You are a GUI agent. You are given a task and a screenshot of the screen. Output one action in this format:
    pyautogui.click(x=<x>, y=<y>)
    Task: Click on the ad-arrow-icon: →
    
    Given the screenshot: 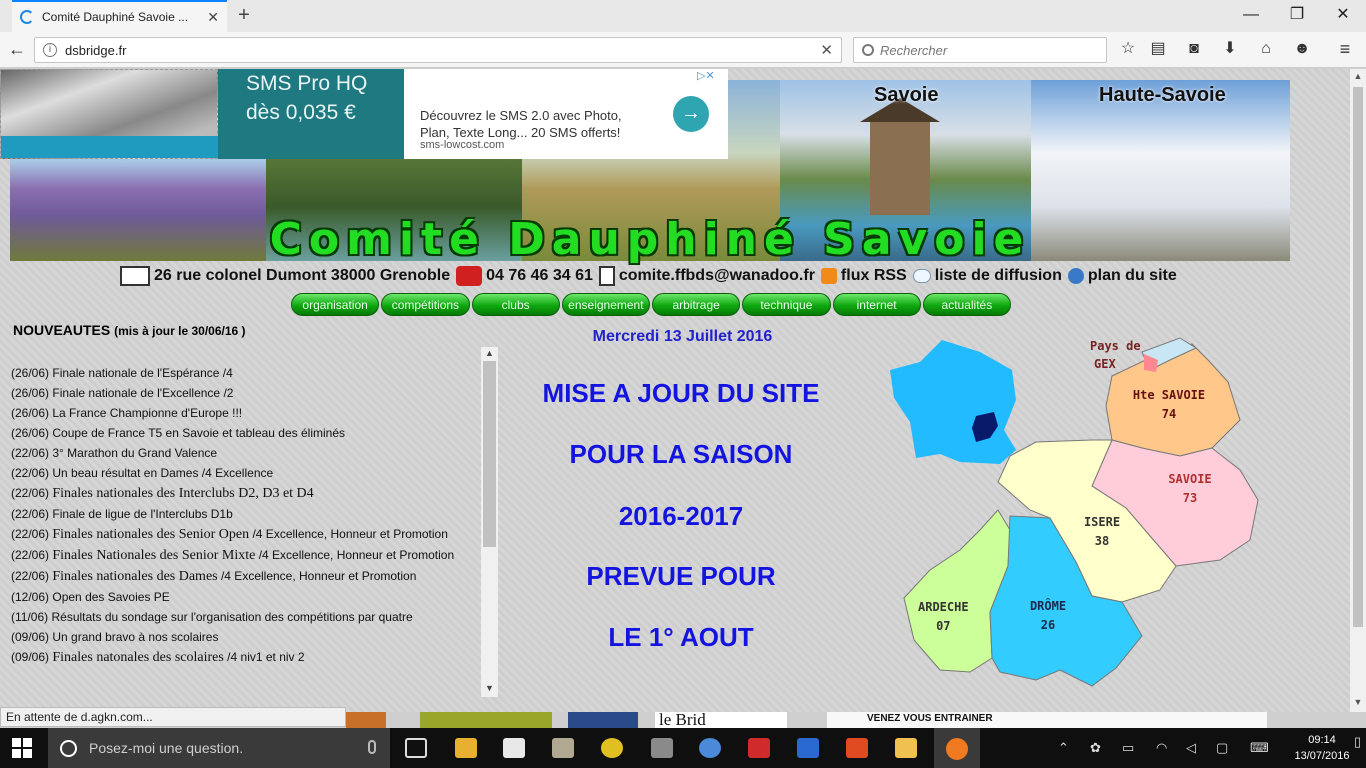 What is the action you would take?
    pyautogui.click(x=691, y=114)
    